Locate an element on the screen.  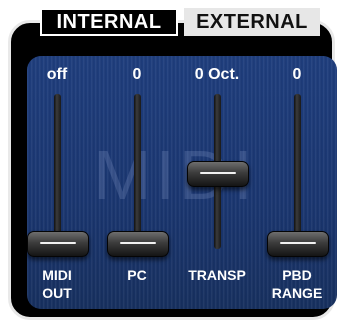
transp-label: TRANSP is located at coordinates (217, 275).